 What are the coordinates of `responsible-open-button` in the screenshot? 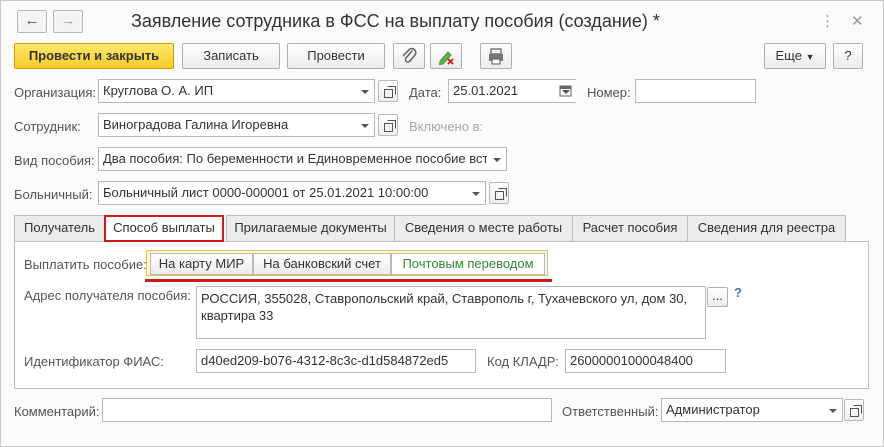 It's located at (854, 410).